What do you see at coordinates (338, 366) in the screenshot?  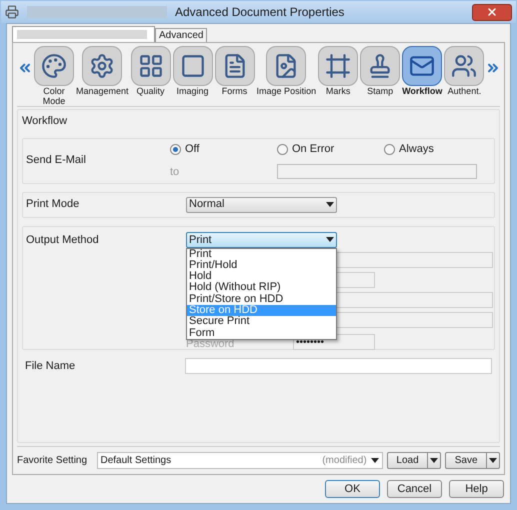 I see `file-name-field` at bounding box center [338, 366].